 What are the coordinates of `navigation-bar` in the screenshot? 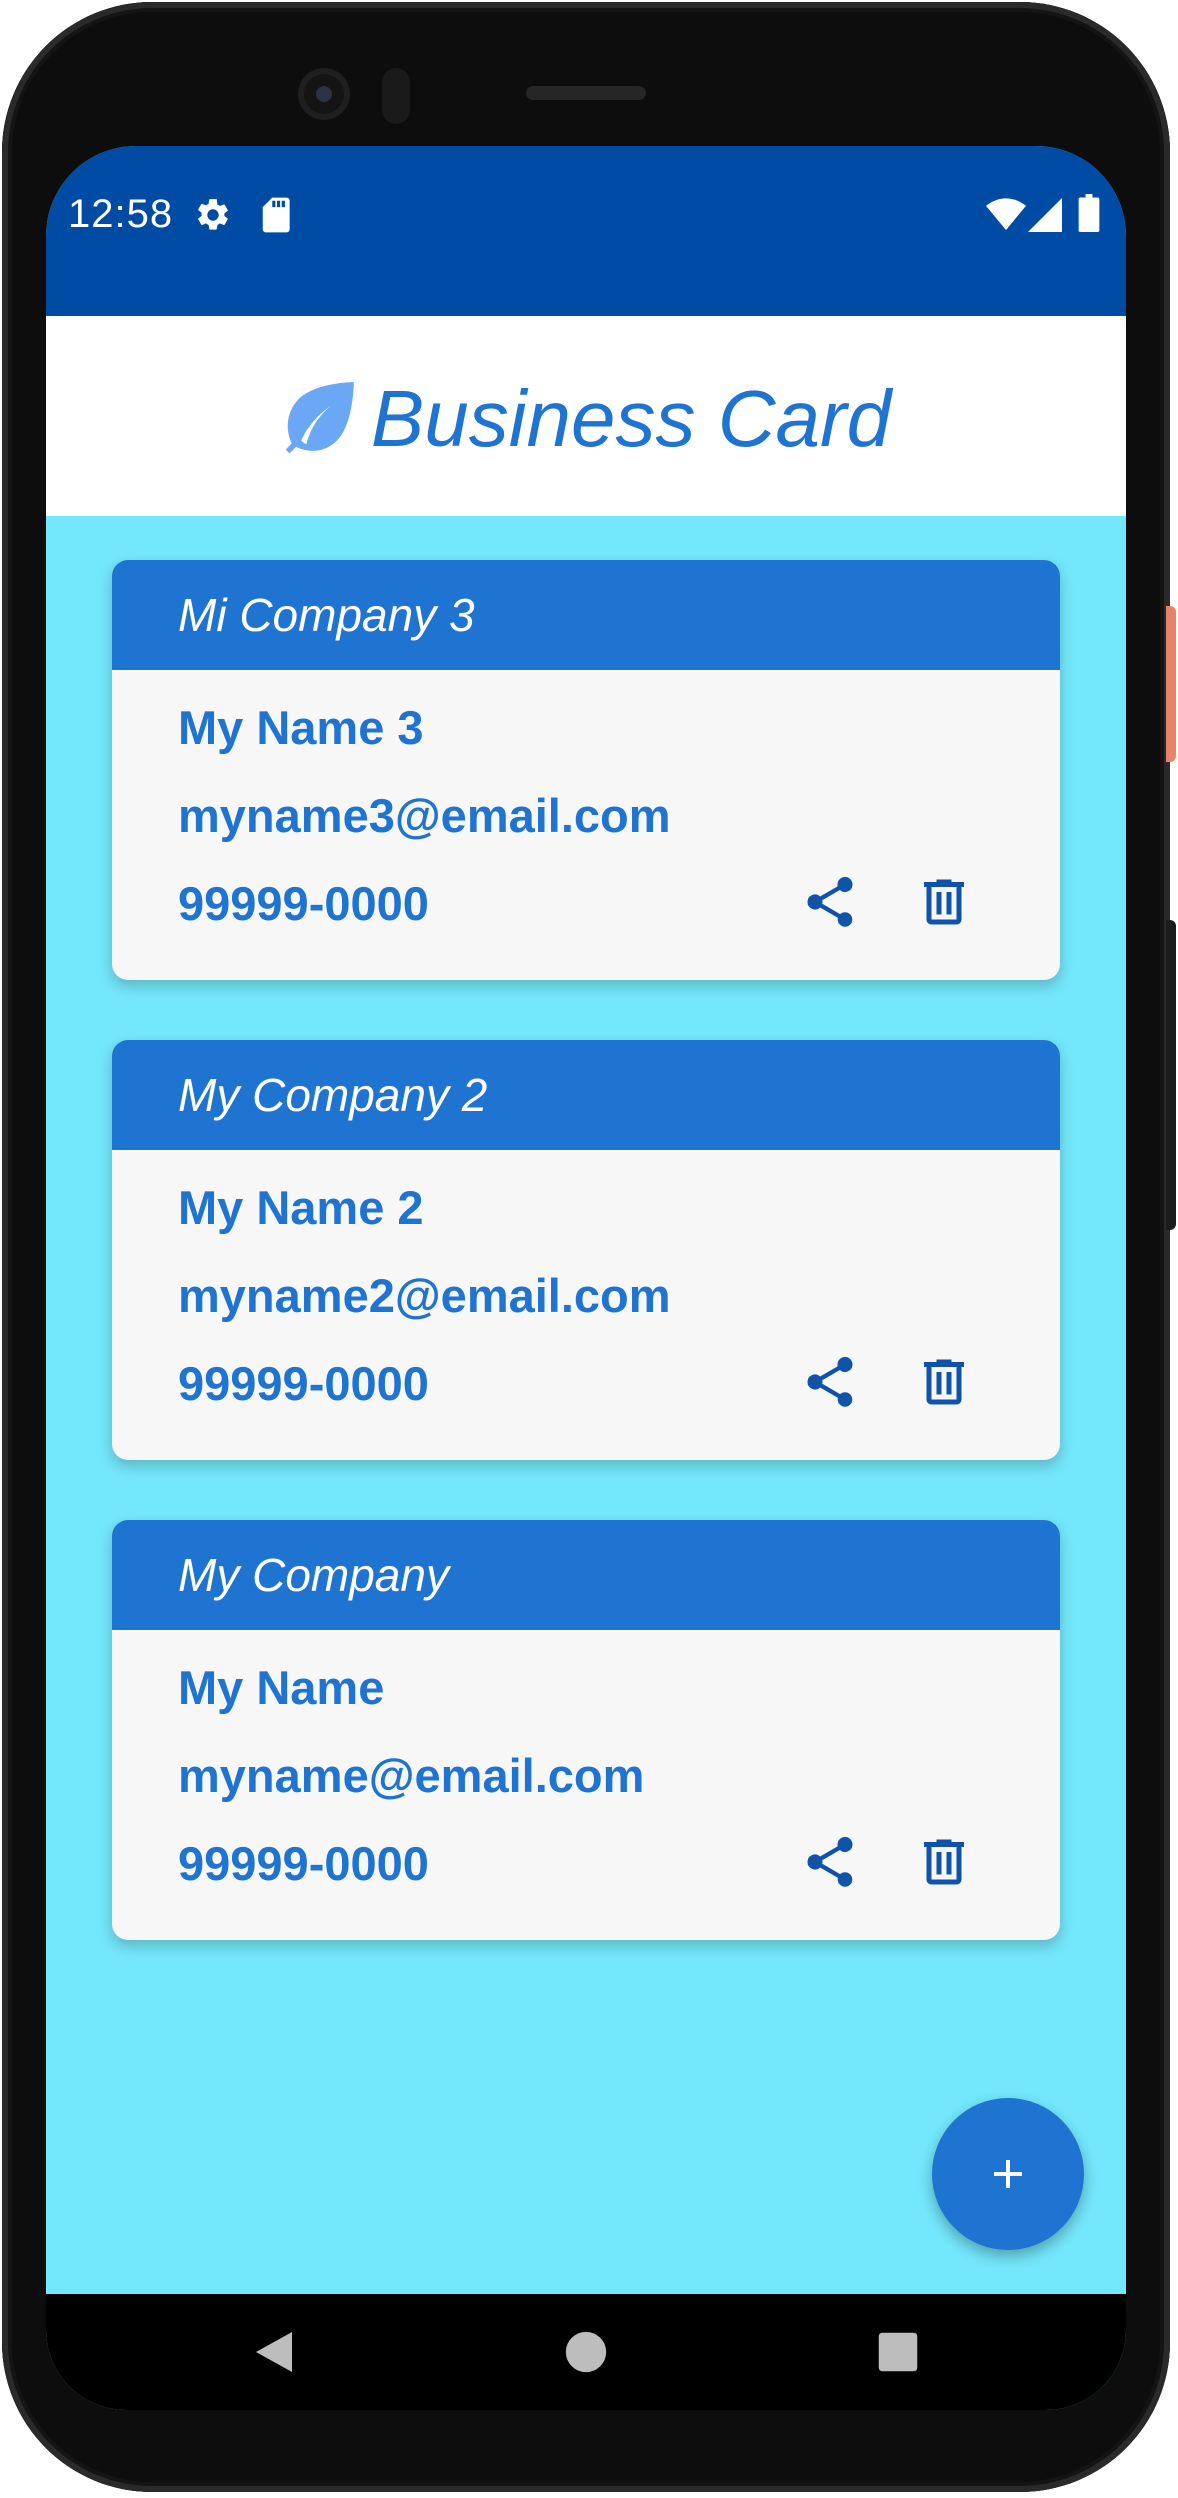 It's located at (586, 2352).